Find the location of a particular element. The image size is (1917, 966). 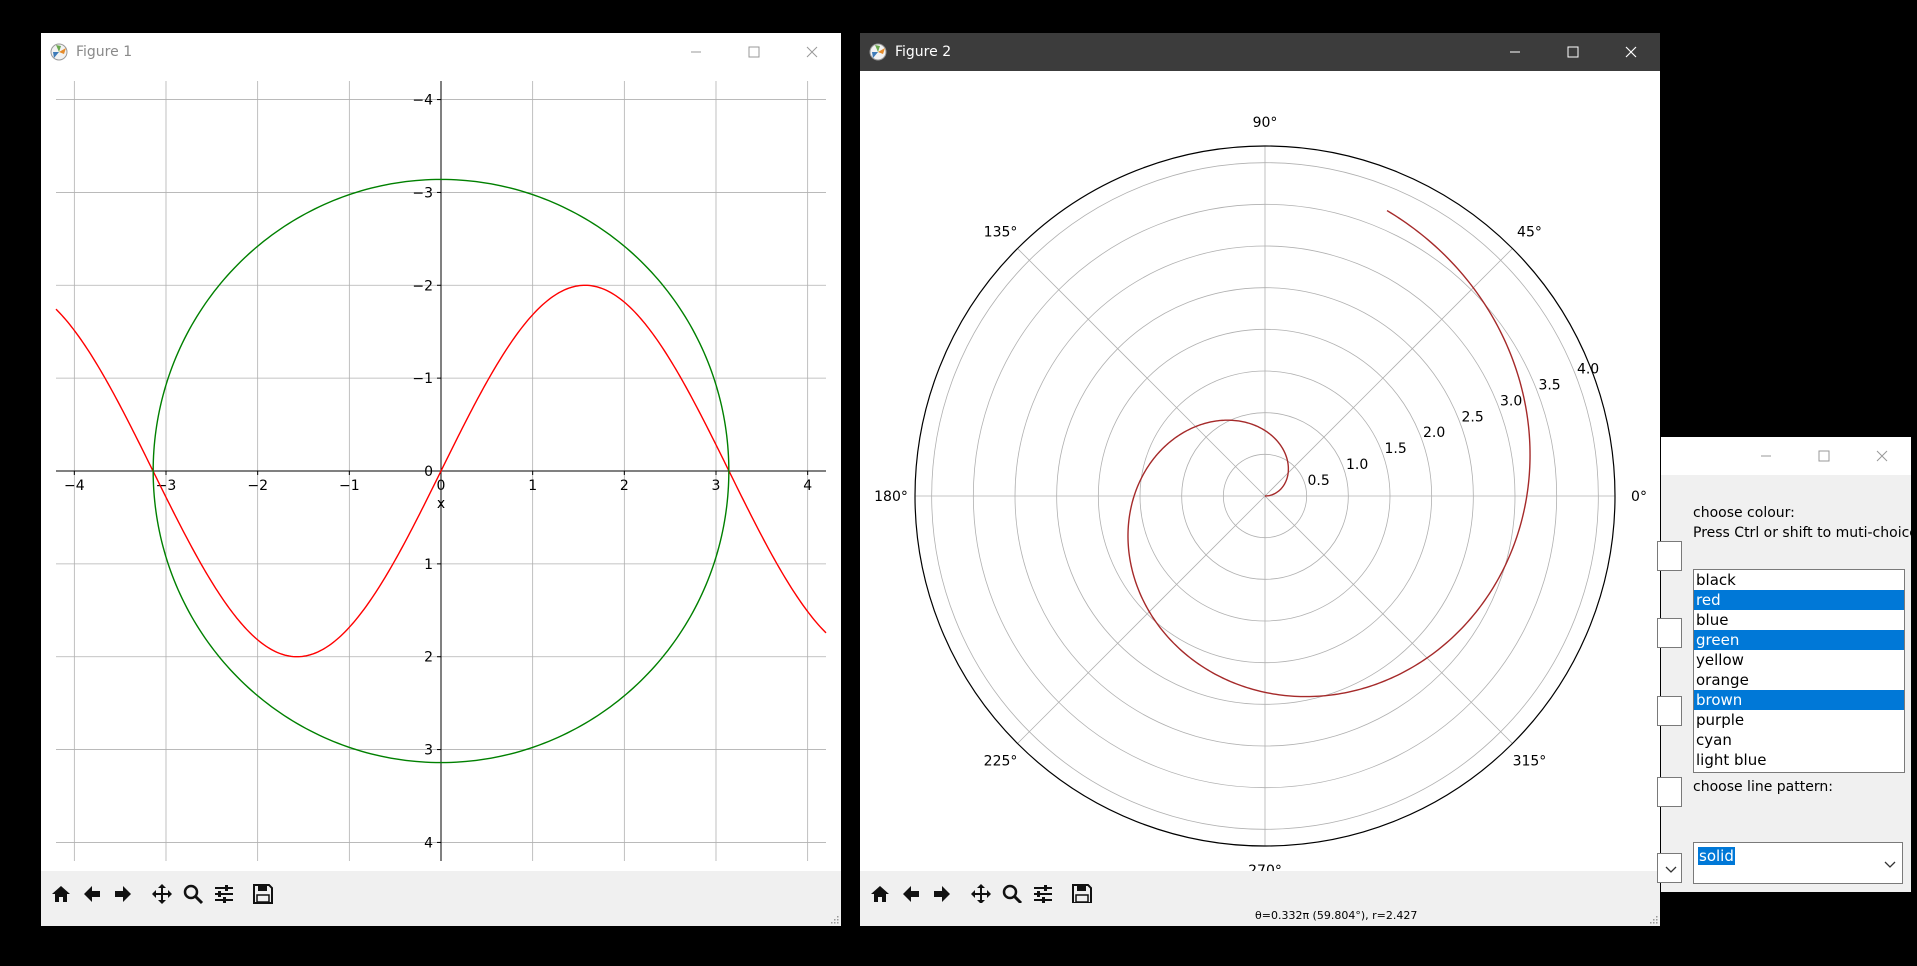

y-tick-label: 1 is located at coordinates (428, 565).